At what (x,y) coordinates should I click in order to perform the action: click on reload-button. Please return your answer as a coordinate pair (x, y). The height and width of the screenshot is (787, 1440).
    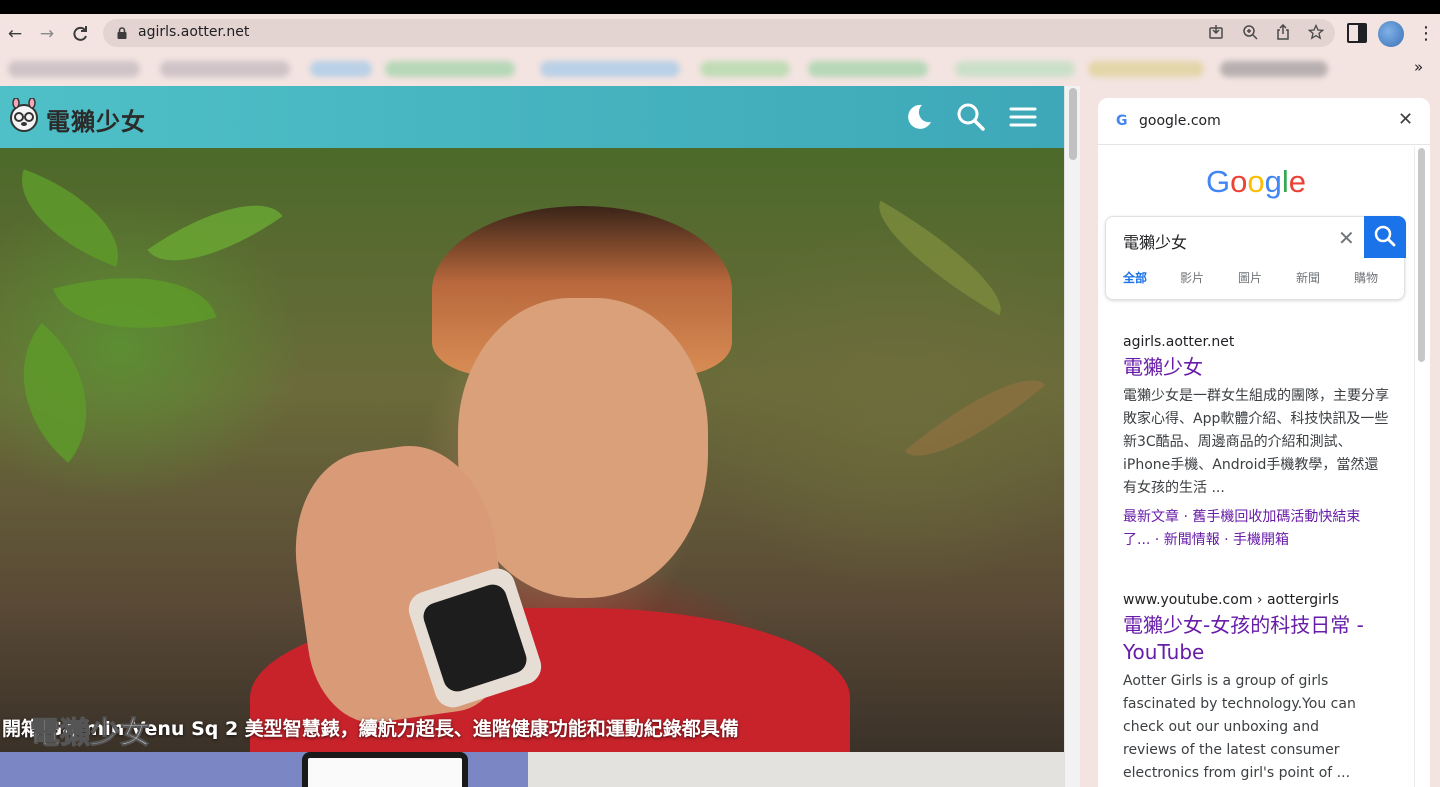
    Looking at the image, I should click on (80, 34).